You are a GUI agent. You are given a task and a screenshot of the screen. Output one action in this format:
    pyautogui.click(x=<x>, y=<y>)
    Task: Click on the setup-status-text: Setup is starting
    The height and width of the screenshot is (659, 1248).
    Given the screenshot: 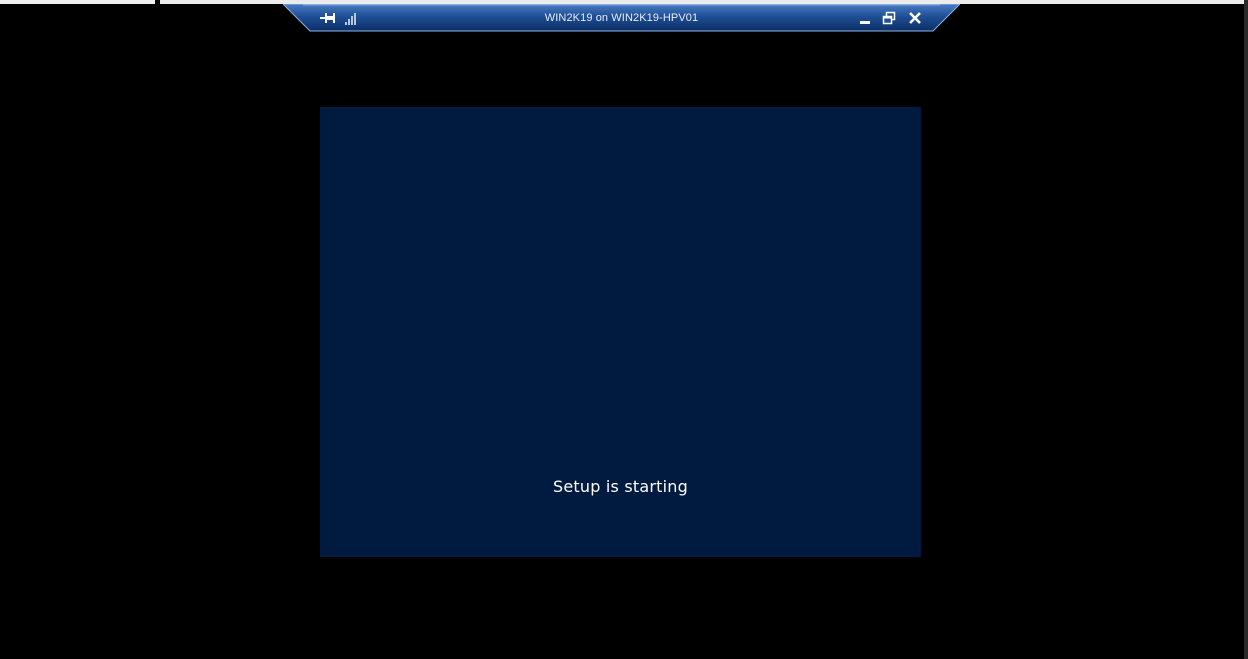 What is the action you would take?
    pyautogui.click(x=620, y=486)
    